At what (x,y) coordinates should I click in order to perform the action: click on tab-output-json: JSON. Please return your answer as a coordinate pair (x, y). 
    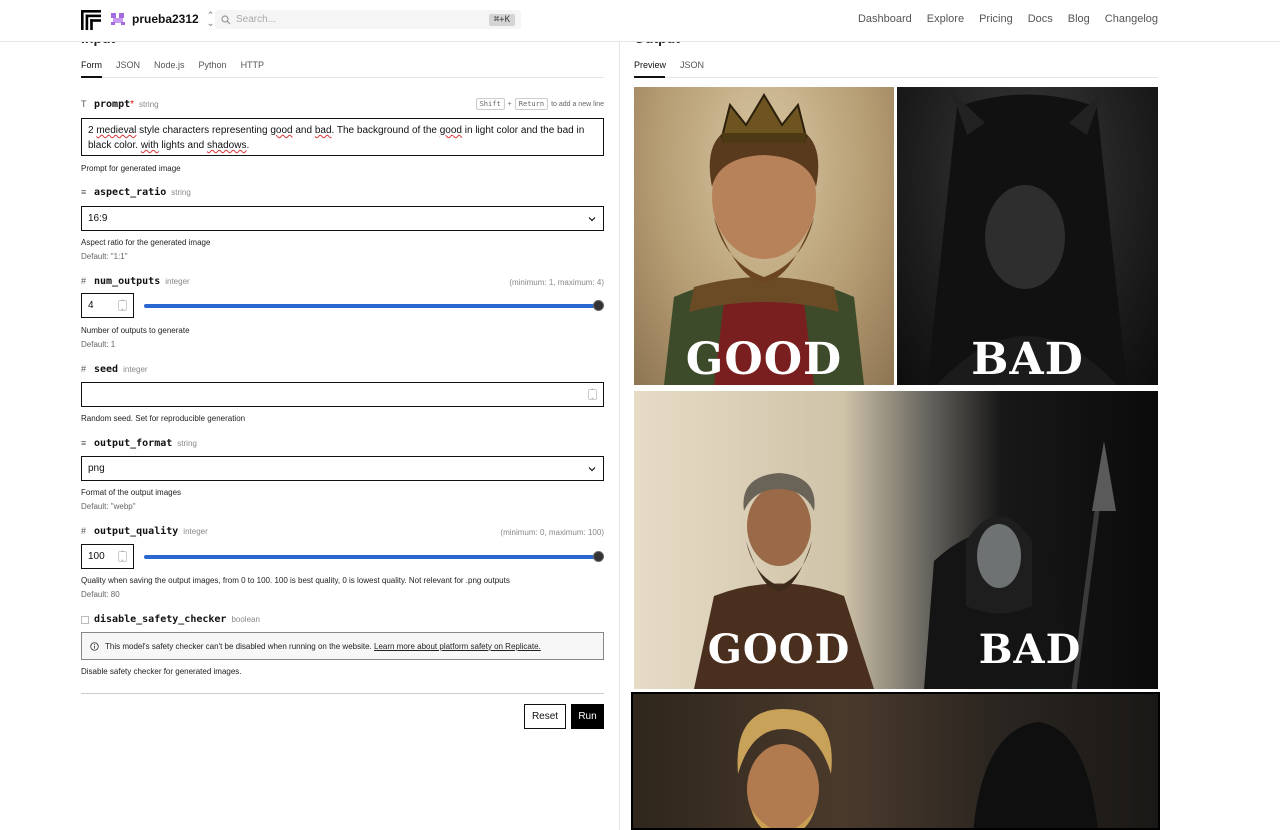
    Looking at the image, I should click on (692, 68).